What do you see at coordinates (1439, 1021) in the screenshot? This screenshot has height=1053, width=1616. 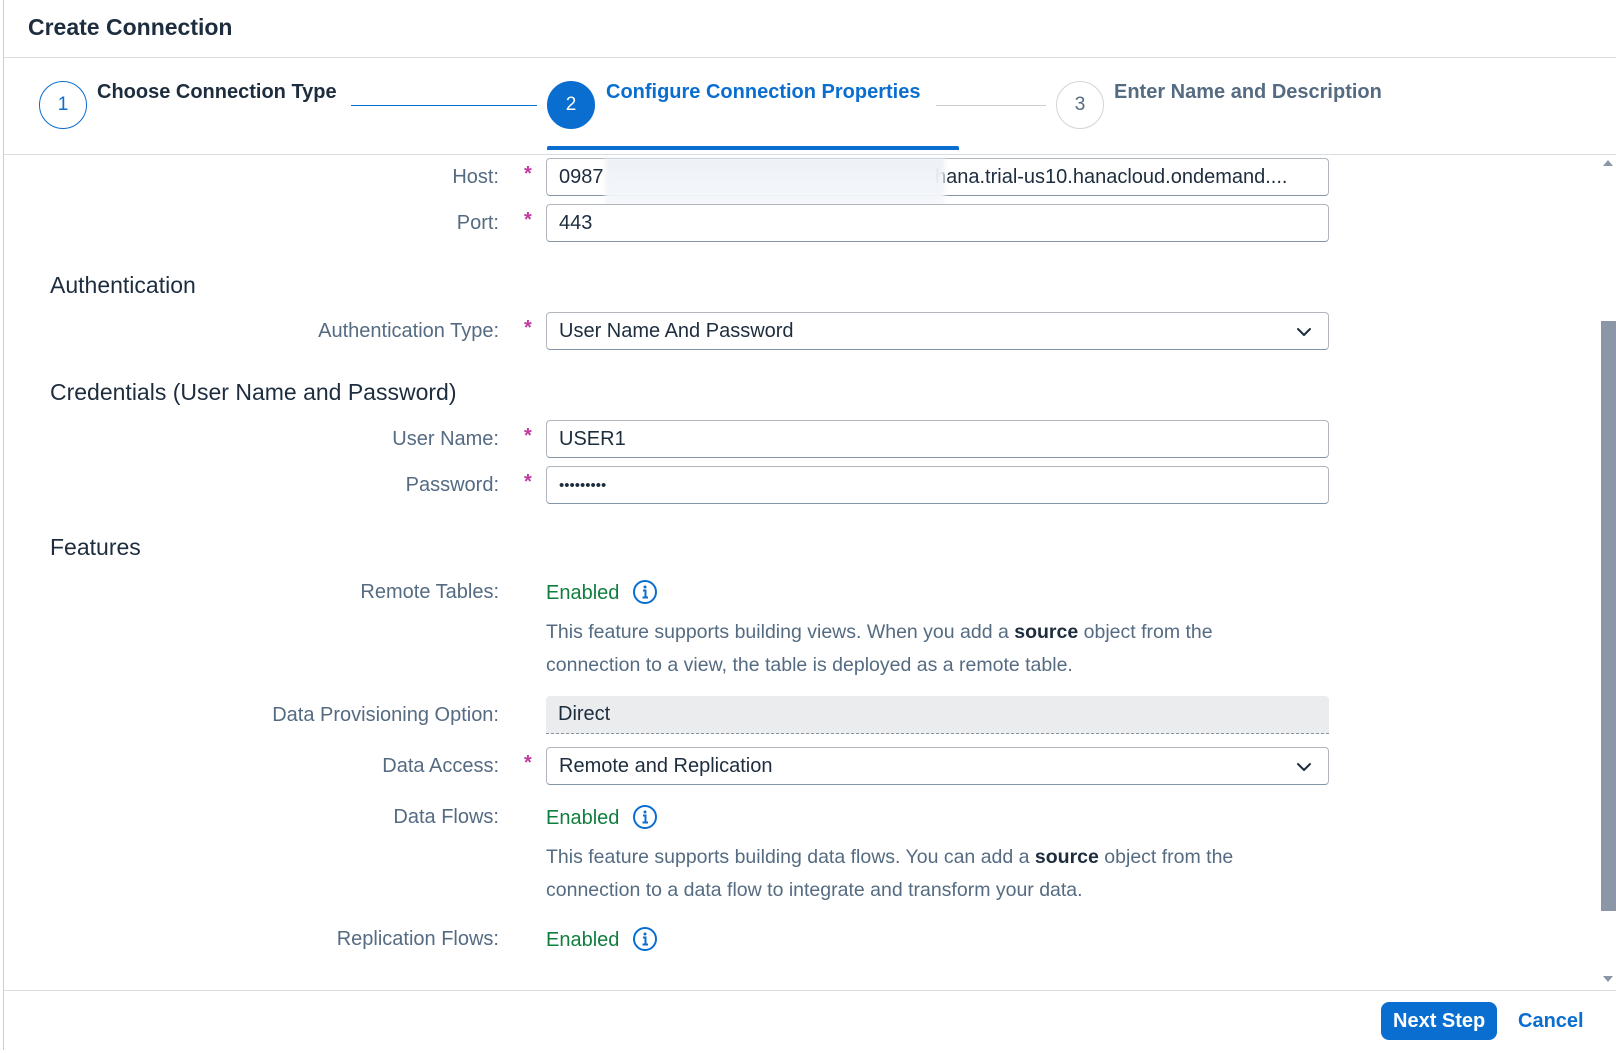 I see `next-step-button: Next Step` at bounding box center [1439, 1021].